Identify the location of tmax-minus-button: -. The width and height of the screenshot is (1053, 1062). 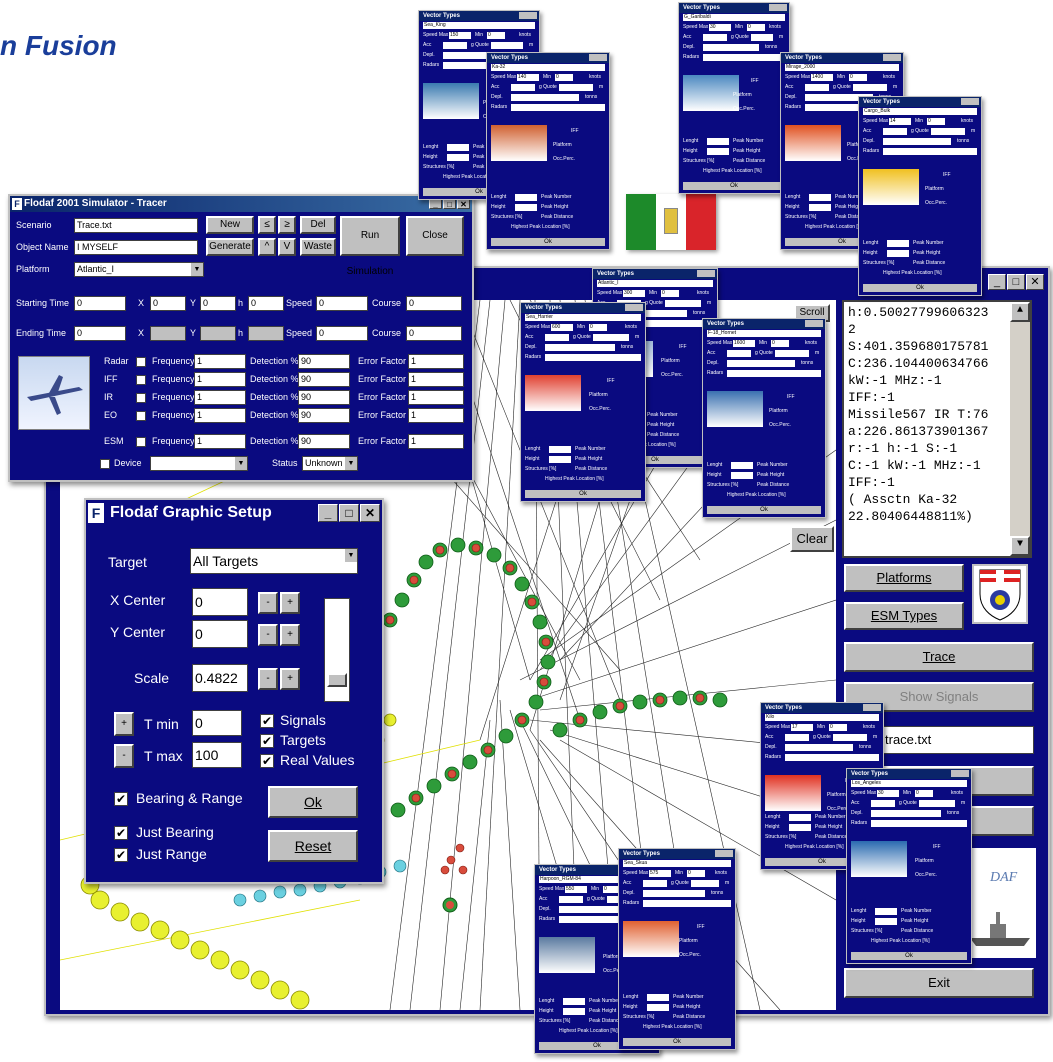
(124, 756).